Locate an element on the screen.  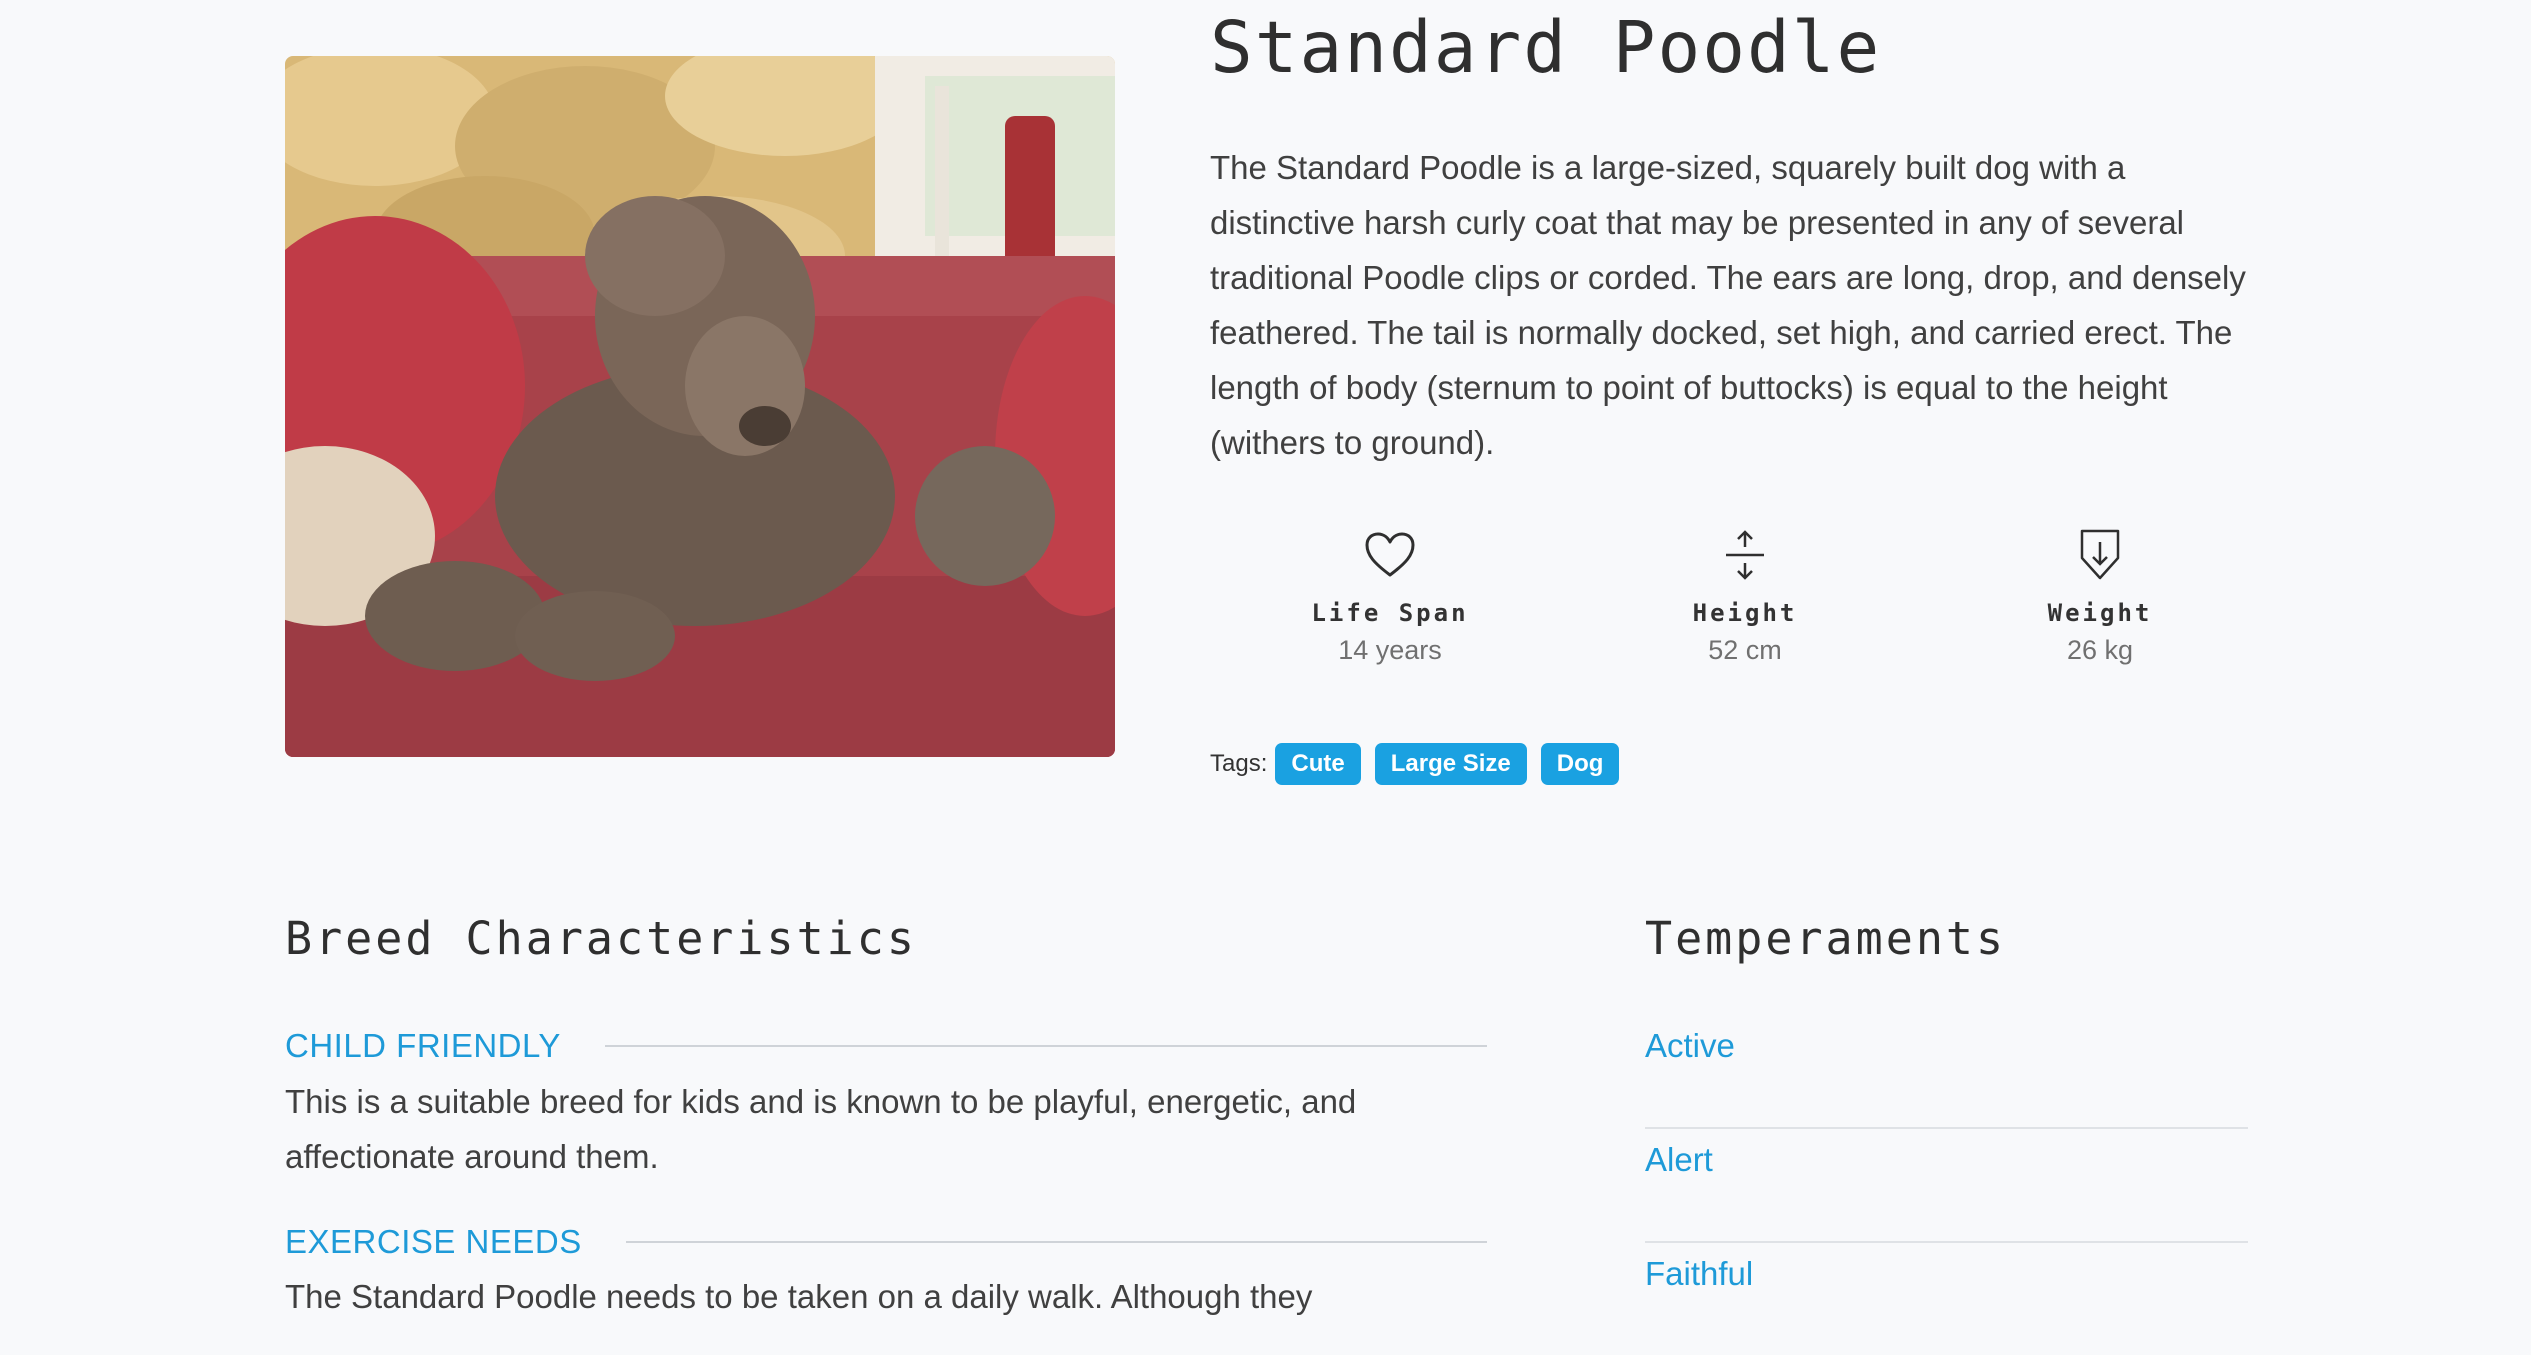
temperaments-list: Active Alert Faithful is located at coordinates (1946, 1185).